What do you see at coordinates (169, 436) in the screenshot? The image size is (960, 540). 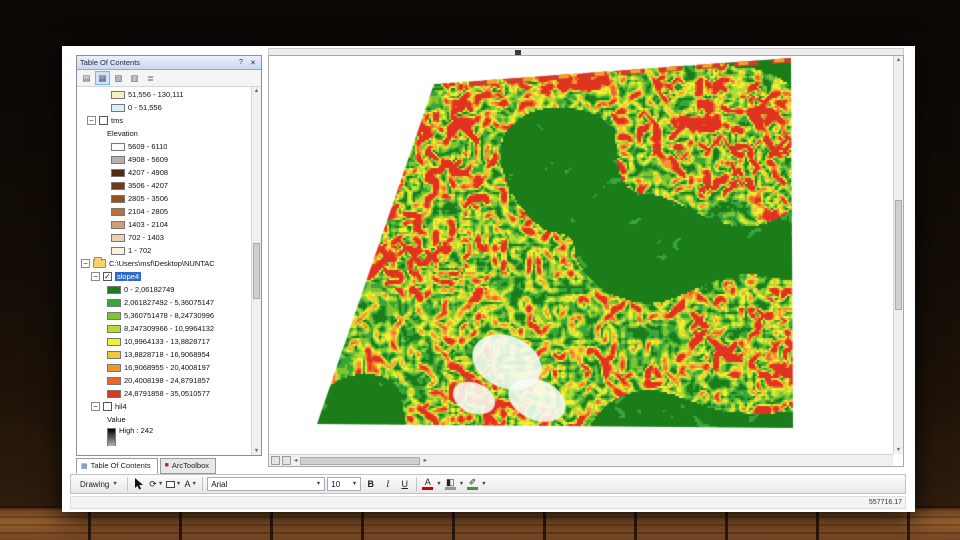 I see `stretch-legend-row: High : 242` at bounding box center [169, 436].